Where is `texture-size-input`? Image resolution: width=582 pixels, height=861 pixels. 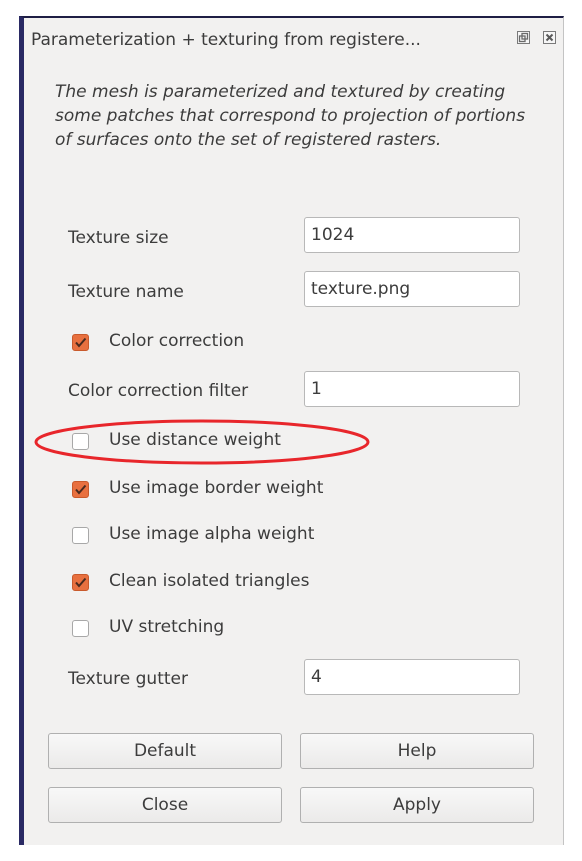 texture-size-input is located at coordinates (412, 235).